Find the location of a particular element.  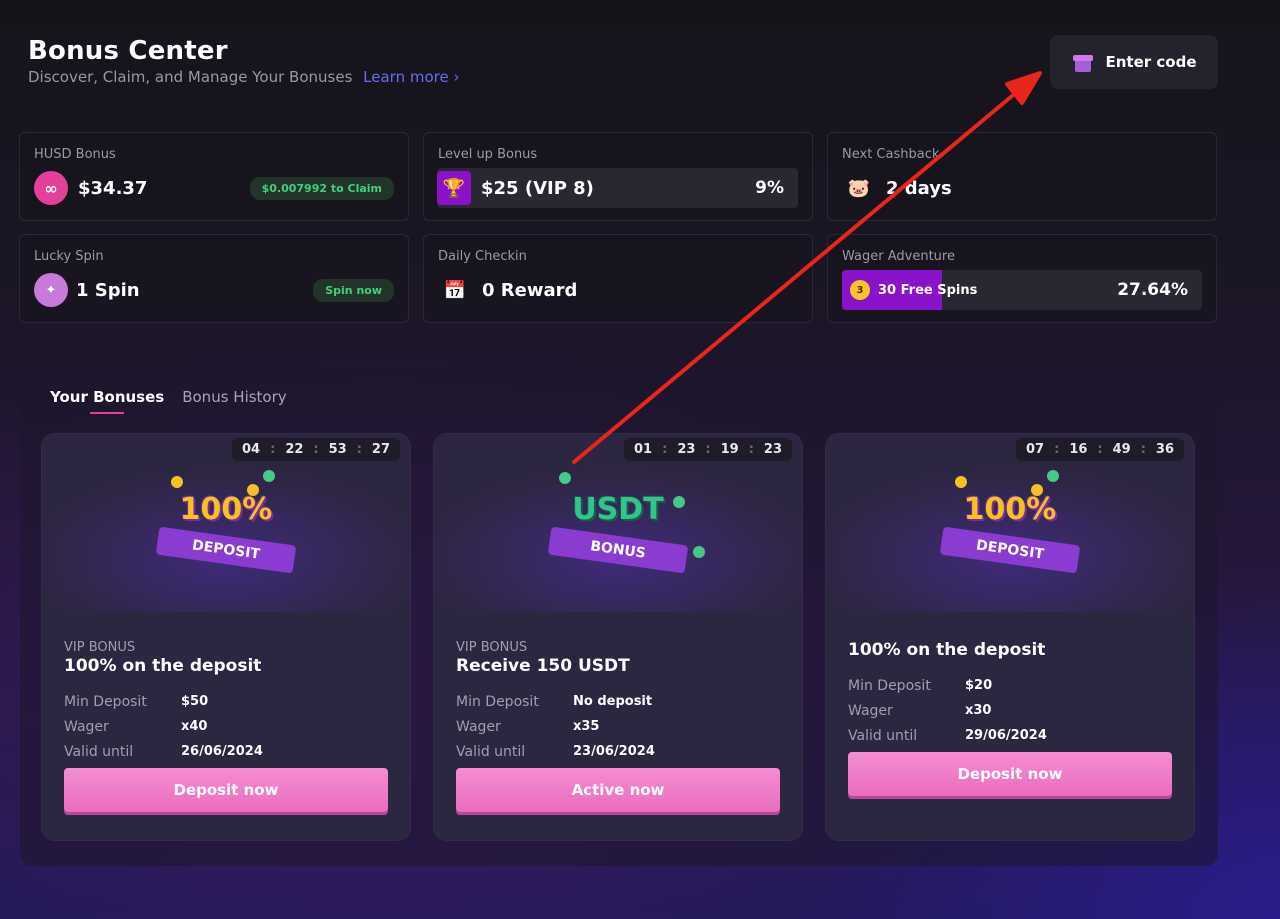

countdown-timer: 04: 22: 53: 27 is located at coordinates (316, 449).